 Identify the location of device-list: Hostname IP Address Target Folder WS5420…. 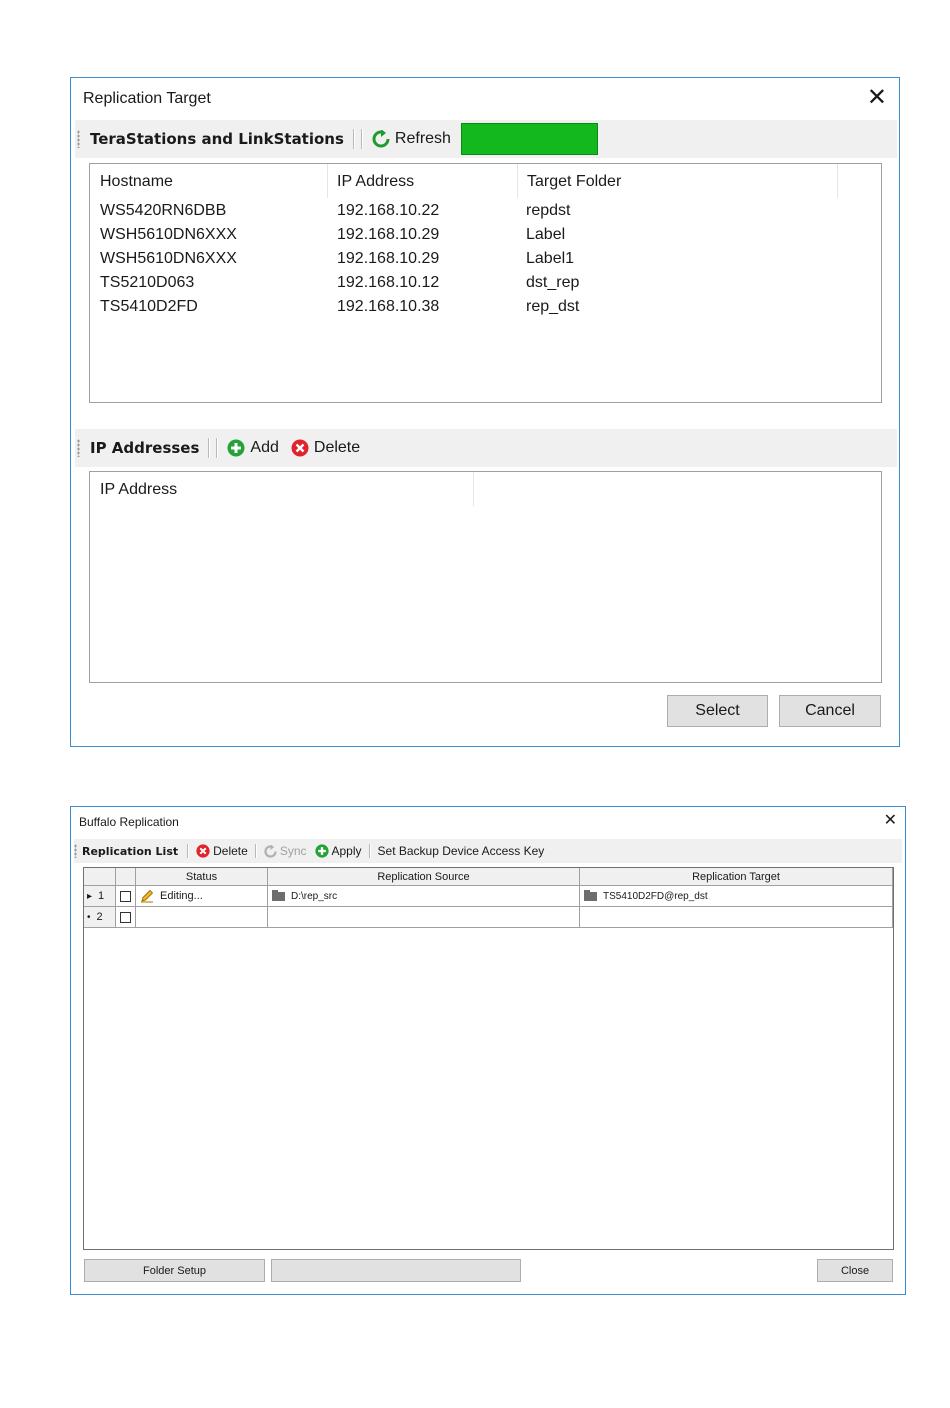
(485, 283).